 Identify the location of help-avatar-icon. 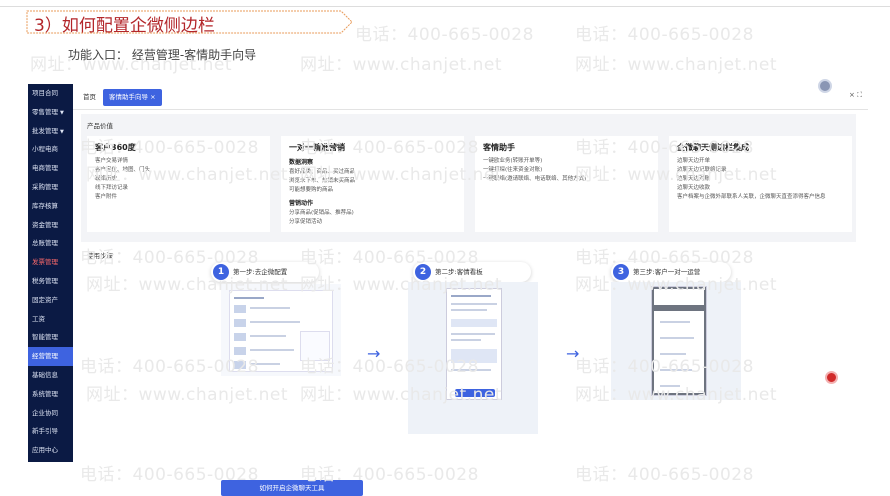
(825, 86).